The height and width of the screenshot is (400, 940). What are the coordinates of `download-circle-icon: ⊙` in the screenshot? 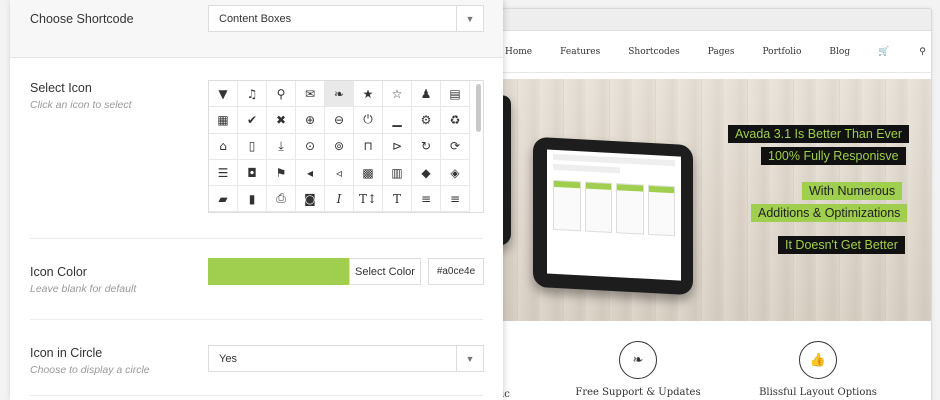 It's located at (310, 146).